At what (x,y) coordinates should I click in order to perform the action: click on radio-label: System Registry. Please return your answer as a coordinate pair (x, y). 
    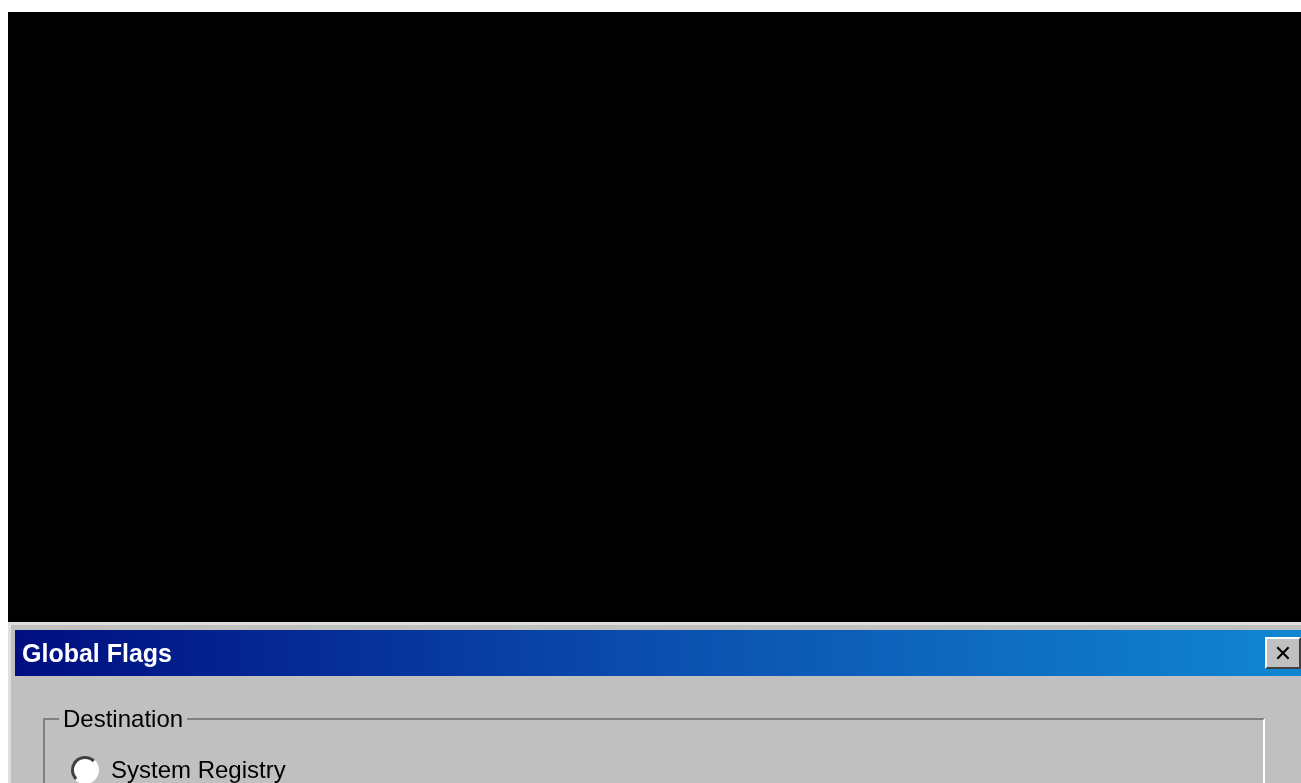
    Looking at the image, I should click on (198, 769).